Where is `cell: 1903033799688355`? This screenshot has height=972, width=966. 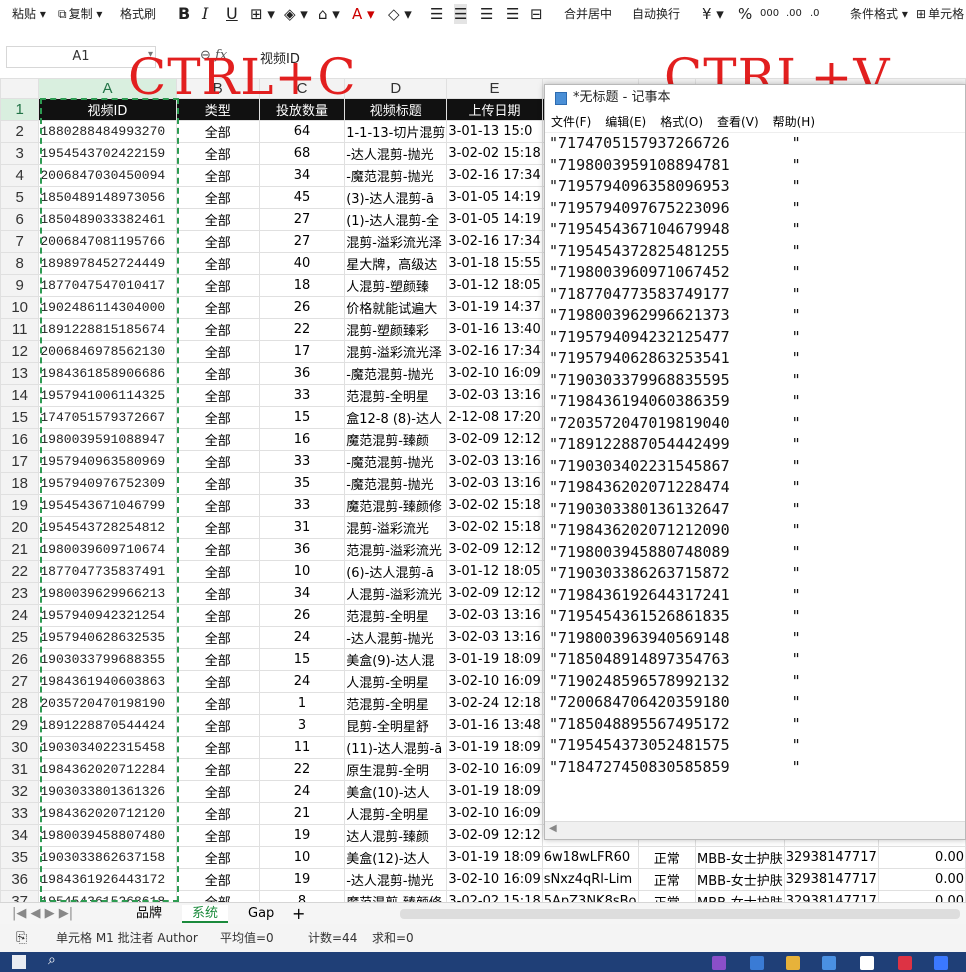 cell: 1903033799688355 is located at coordinates (107, 659).